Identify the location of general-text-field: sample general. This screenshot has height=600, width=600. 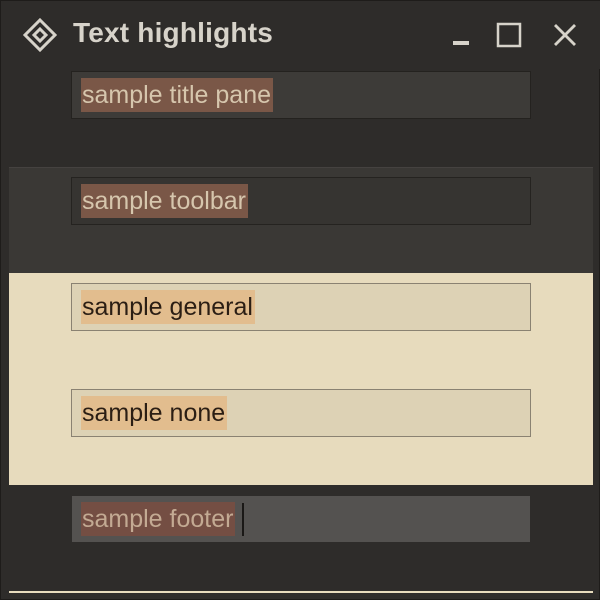
(301, 307).